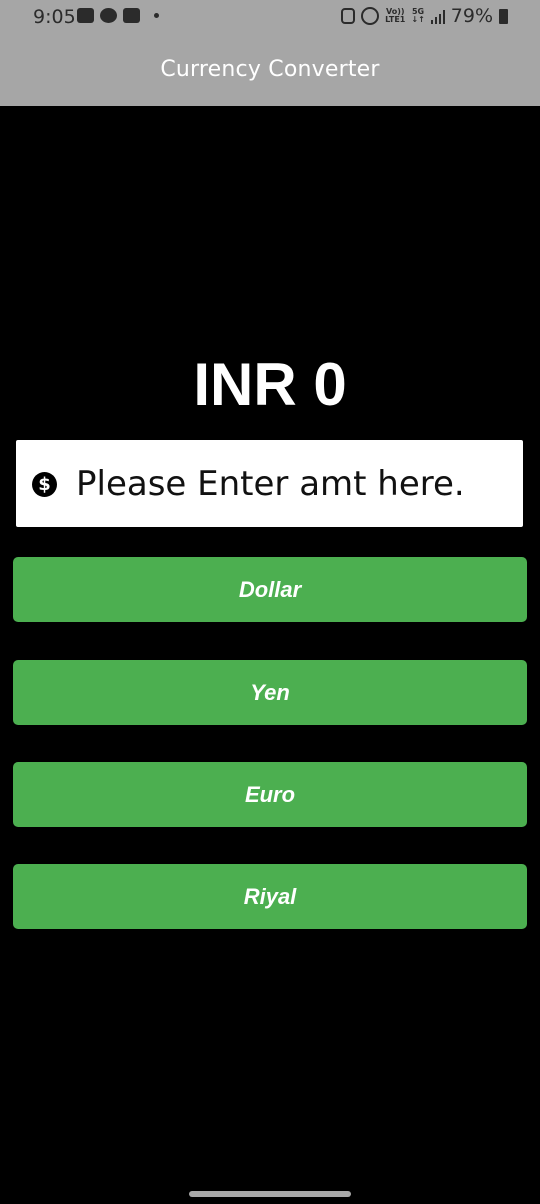 The height and width of the screenshot is (1204, 540). What do you see at coordinates (471, 16) in the screenshot?
I see `battery-percent: 79%` at bounding box center [471, 16].